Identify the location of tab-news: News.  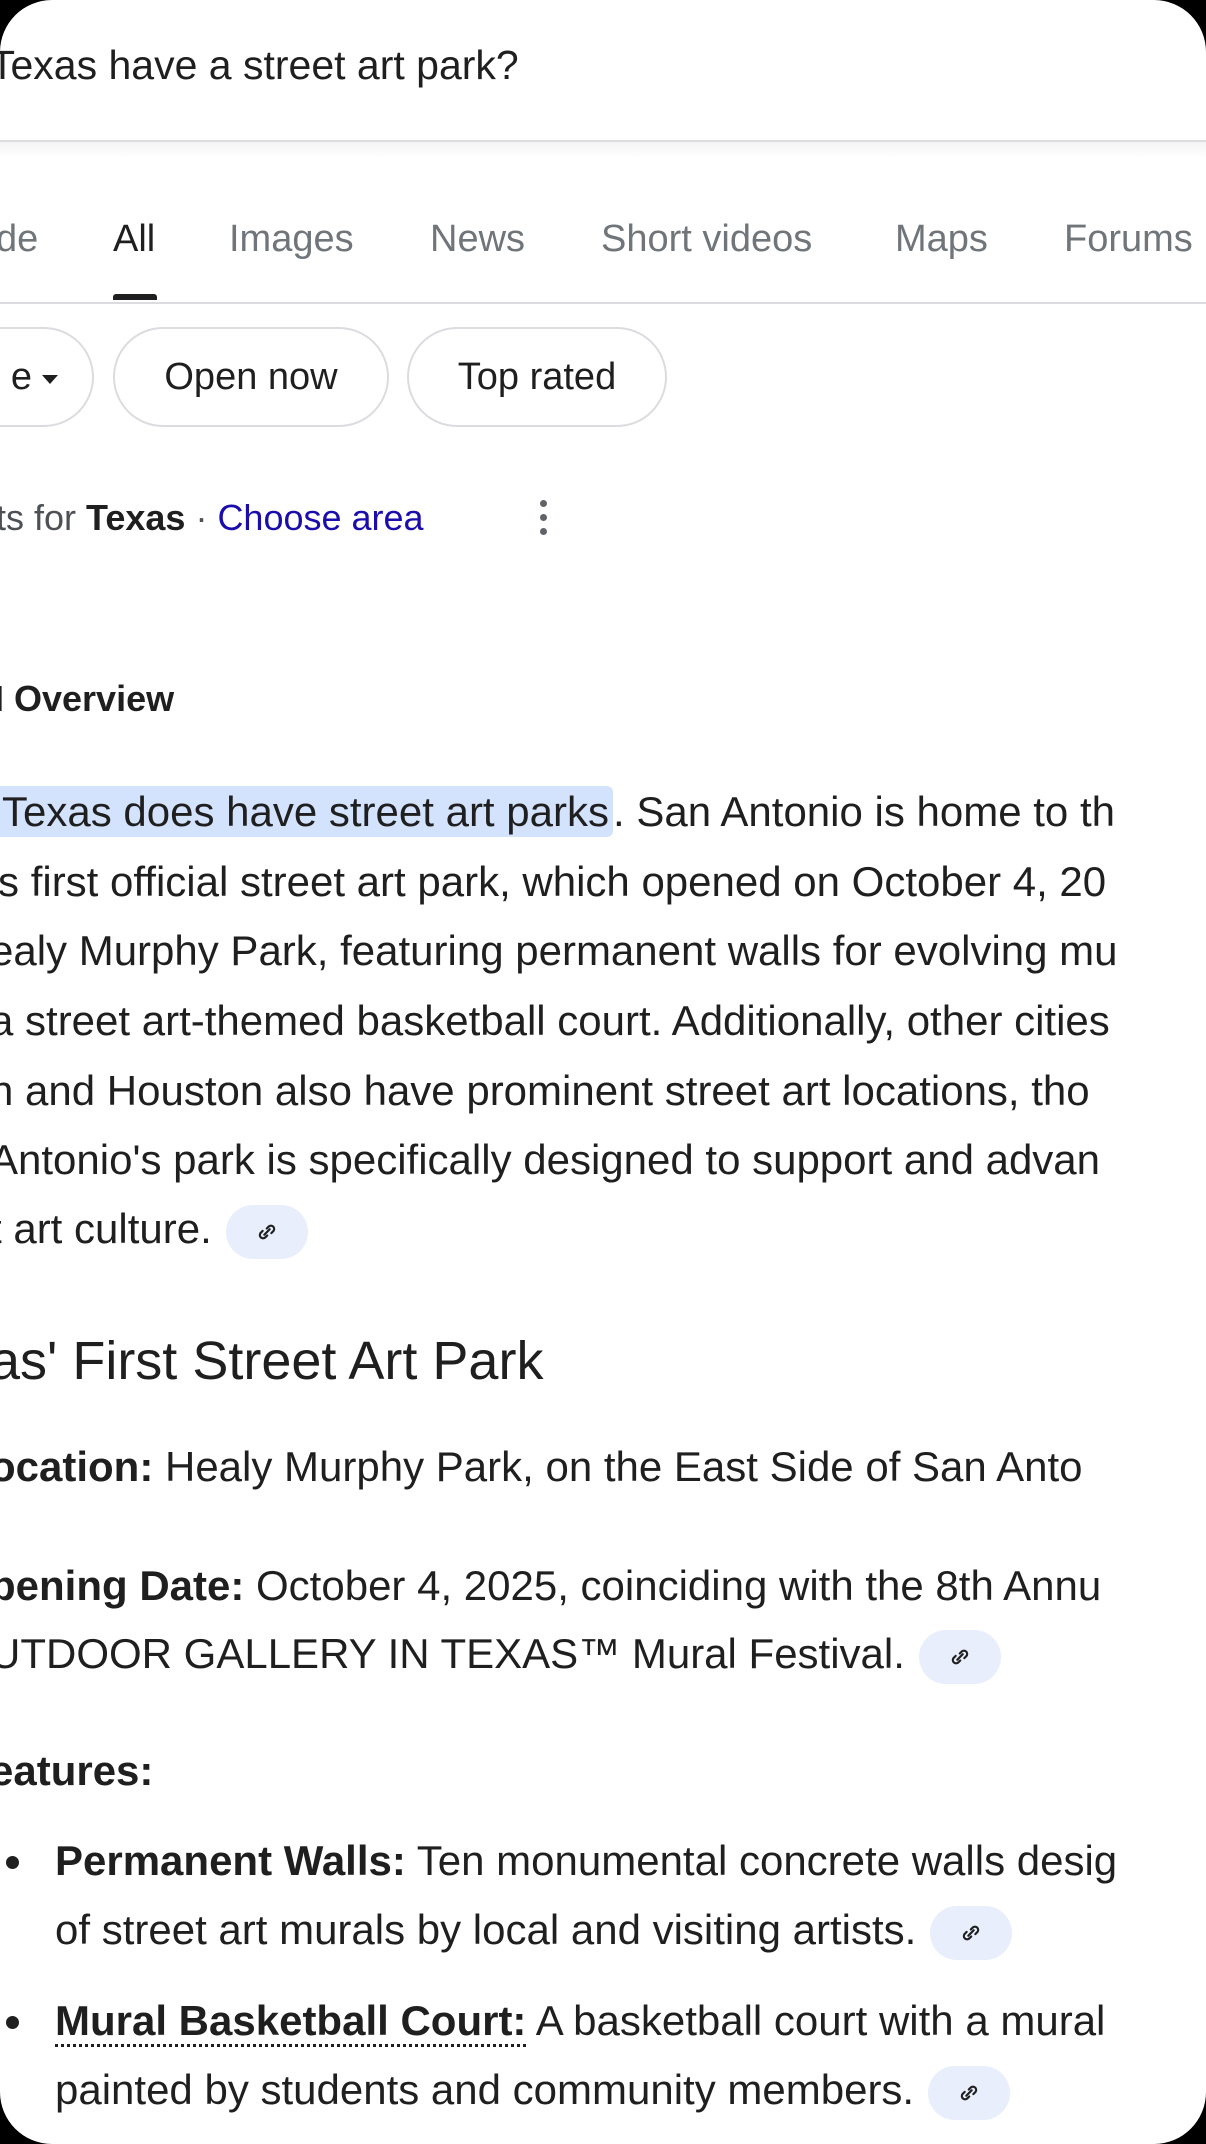
(477, 239).